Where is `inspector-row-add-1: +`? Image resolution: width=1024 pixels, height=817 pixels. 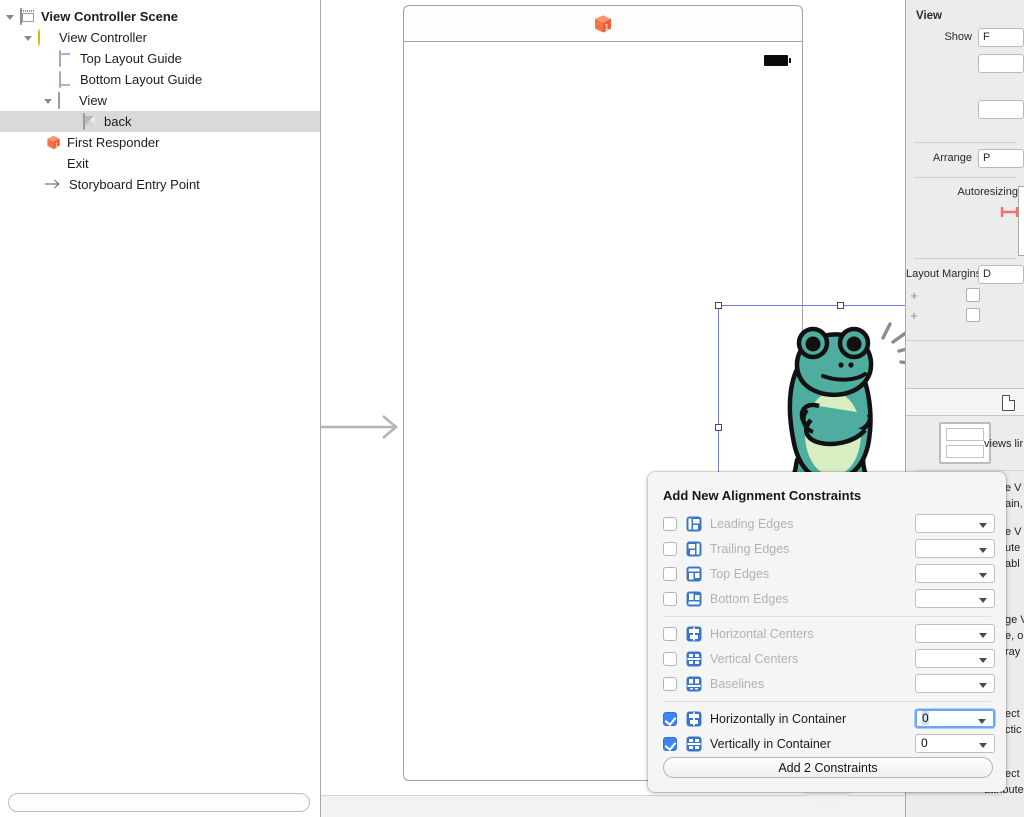 inspector-row-add-1: + is located at coordinates (965, 295).